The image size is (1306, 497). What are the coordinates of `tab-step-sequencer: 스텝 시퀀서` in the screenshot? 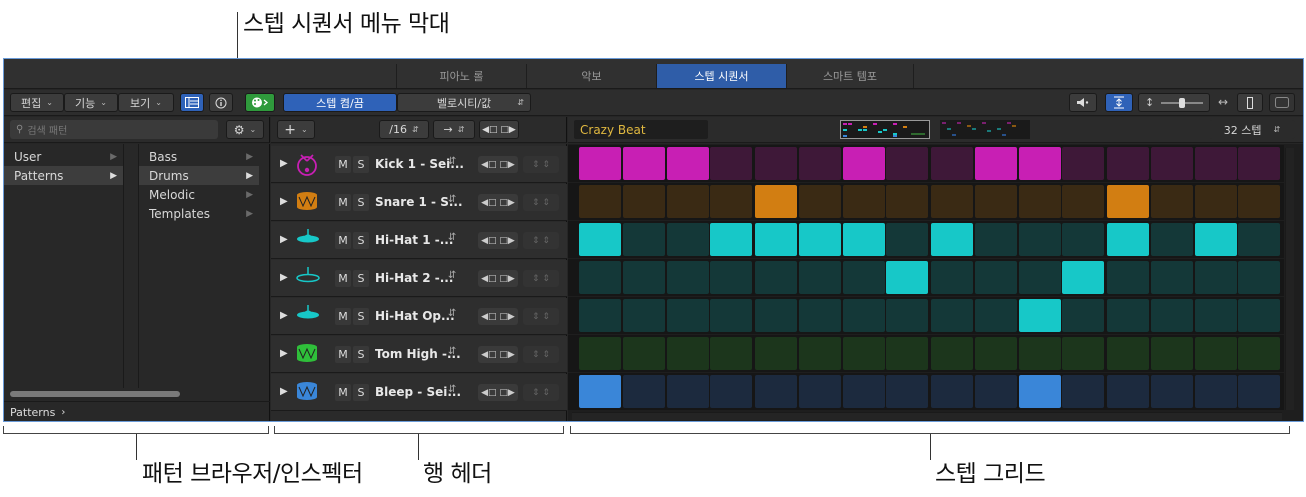 It's located at (721, 76).